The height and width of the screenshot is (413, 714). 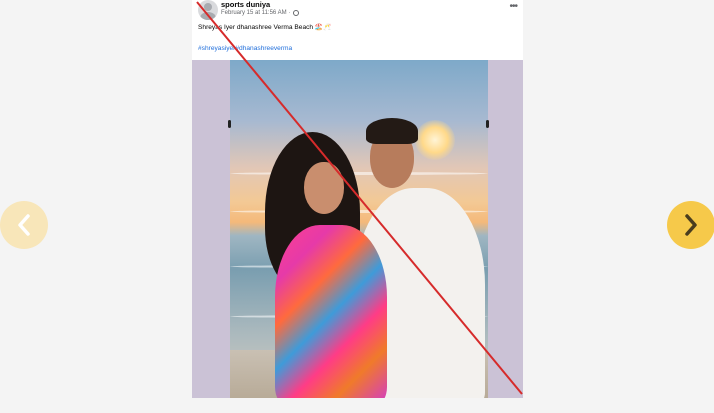 I want to click on chevron-left-icon, so click(x=24, y=225).